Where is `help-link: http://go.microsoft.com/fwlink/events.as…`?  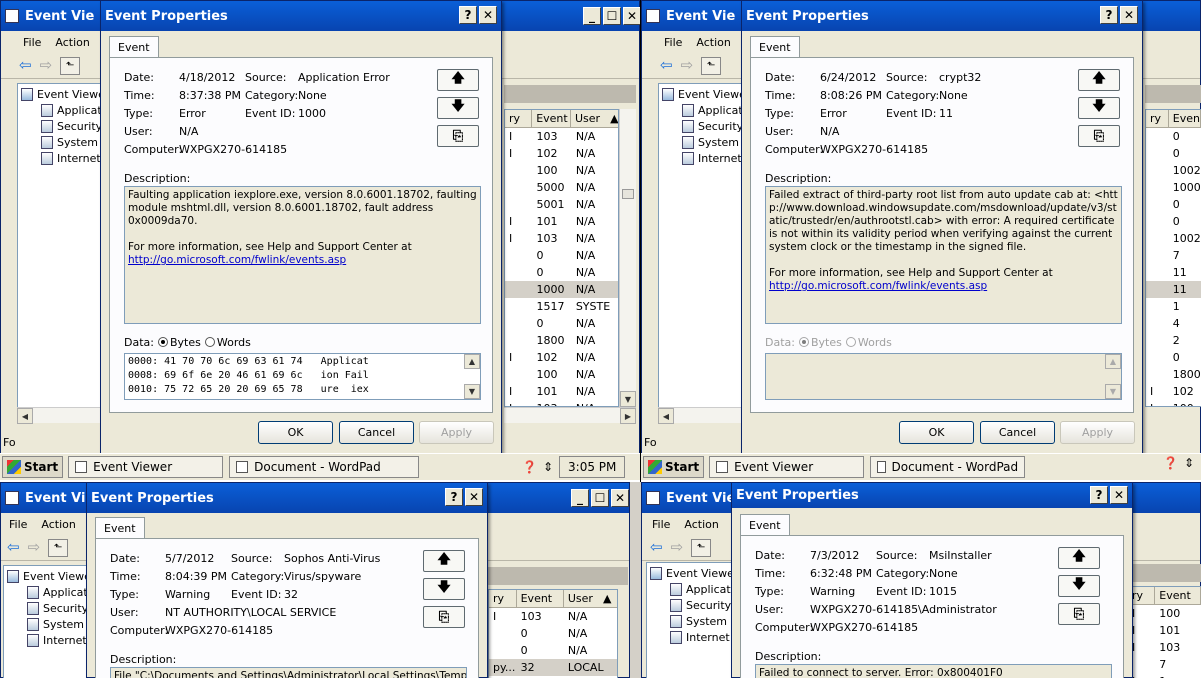 help-link: http://go.microsoft.com/fwlink/events.as… is located at coordinates (302, 260).